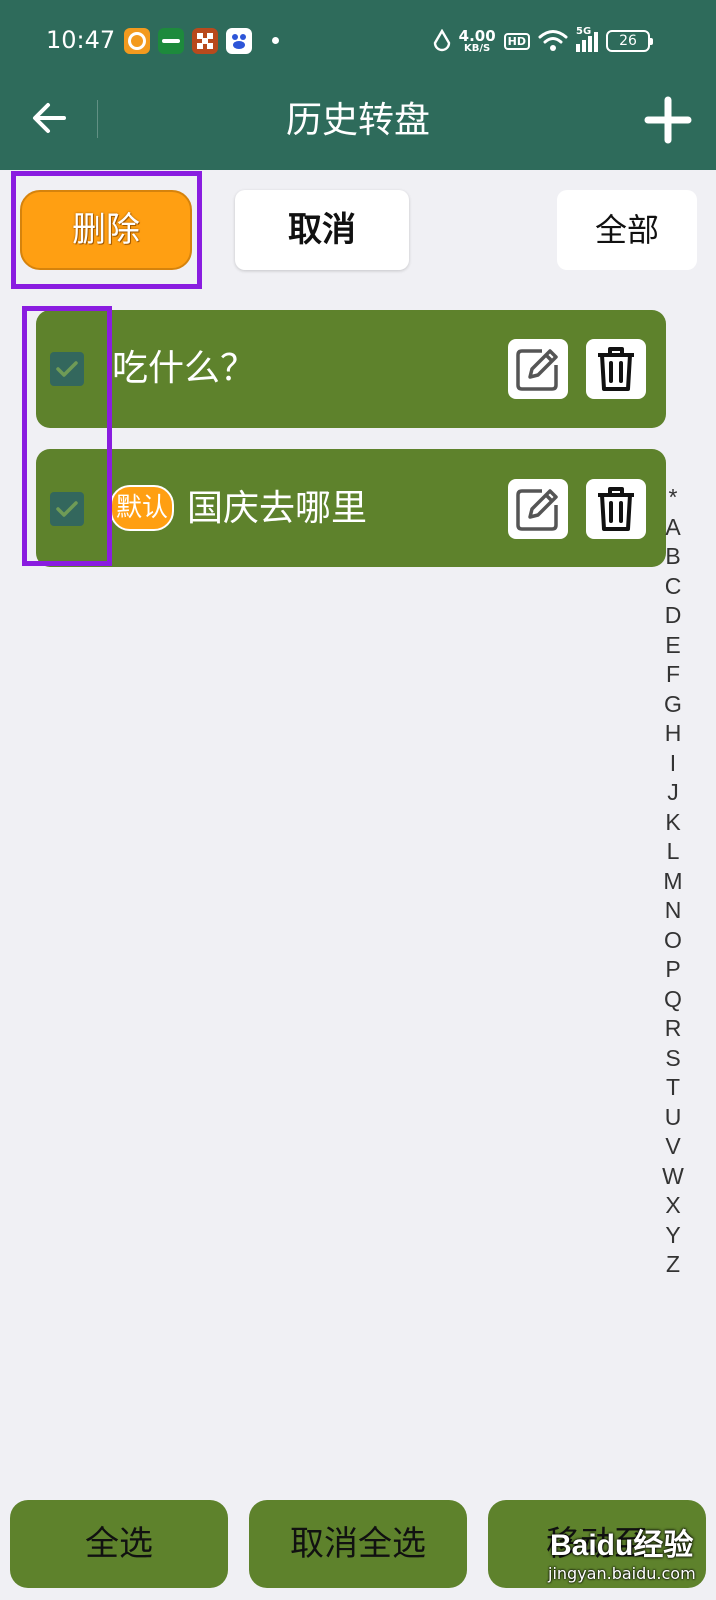 The image size is (716, 1600). Describe the element at coordinates (516, 41) in the screenshot. I see `hd-badge: HD` at that location.